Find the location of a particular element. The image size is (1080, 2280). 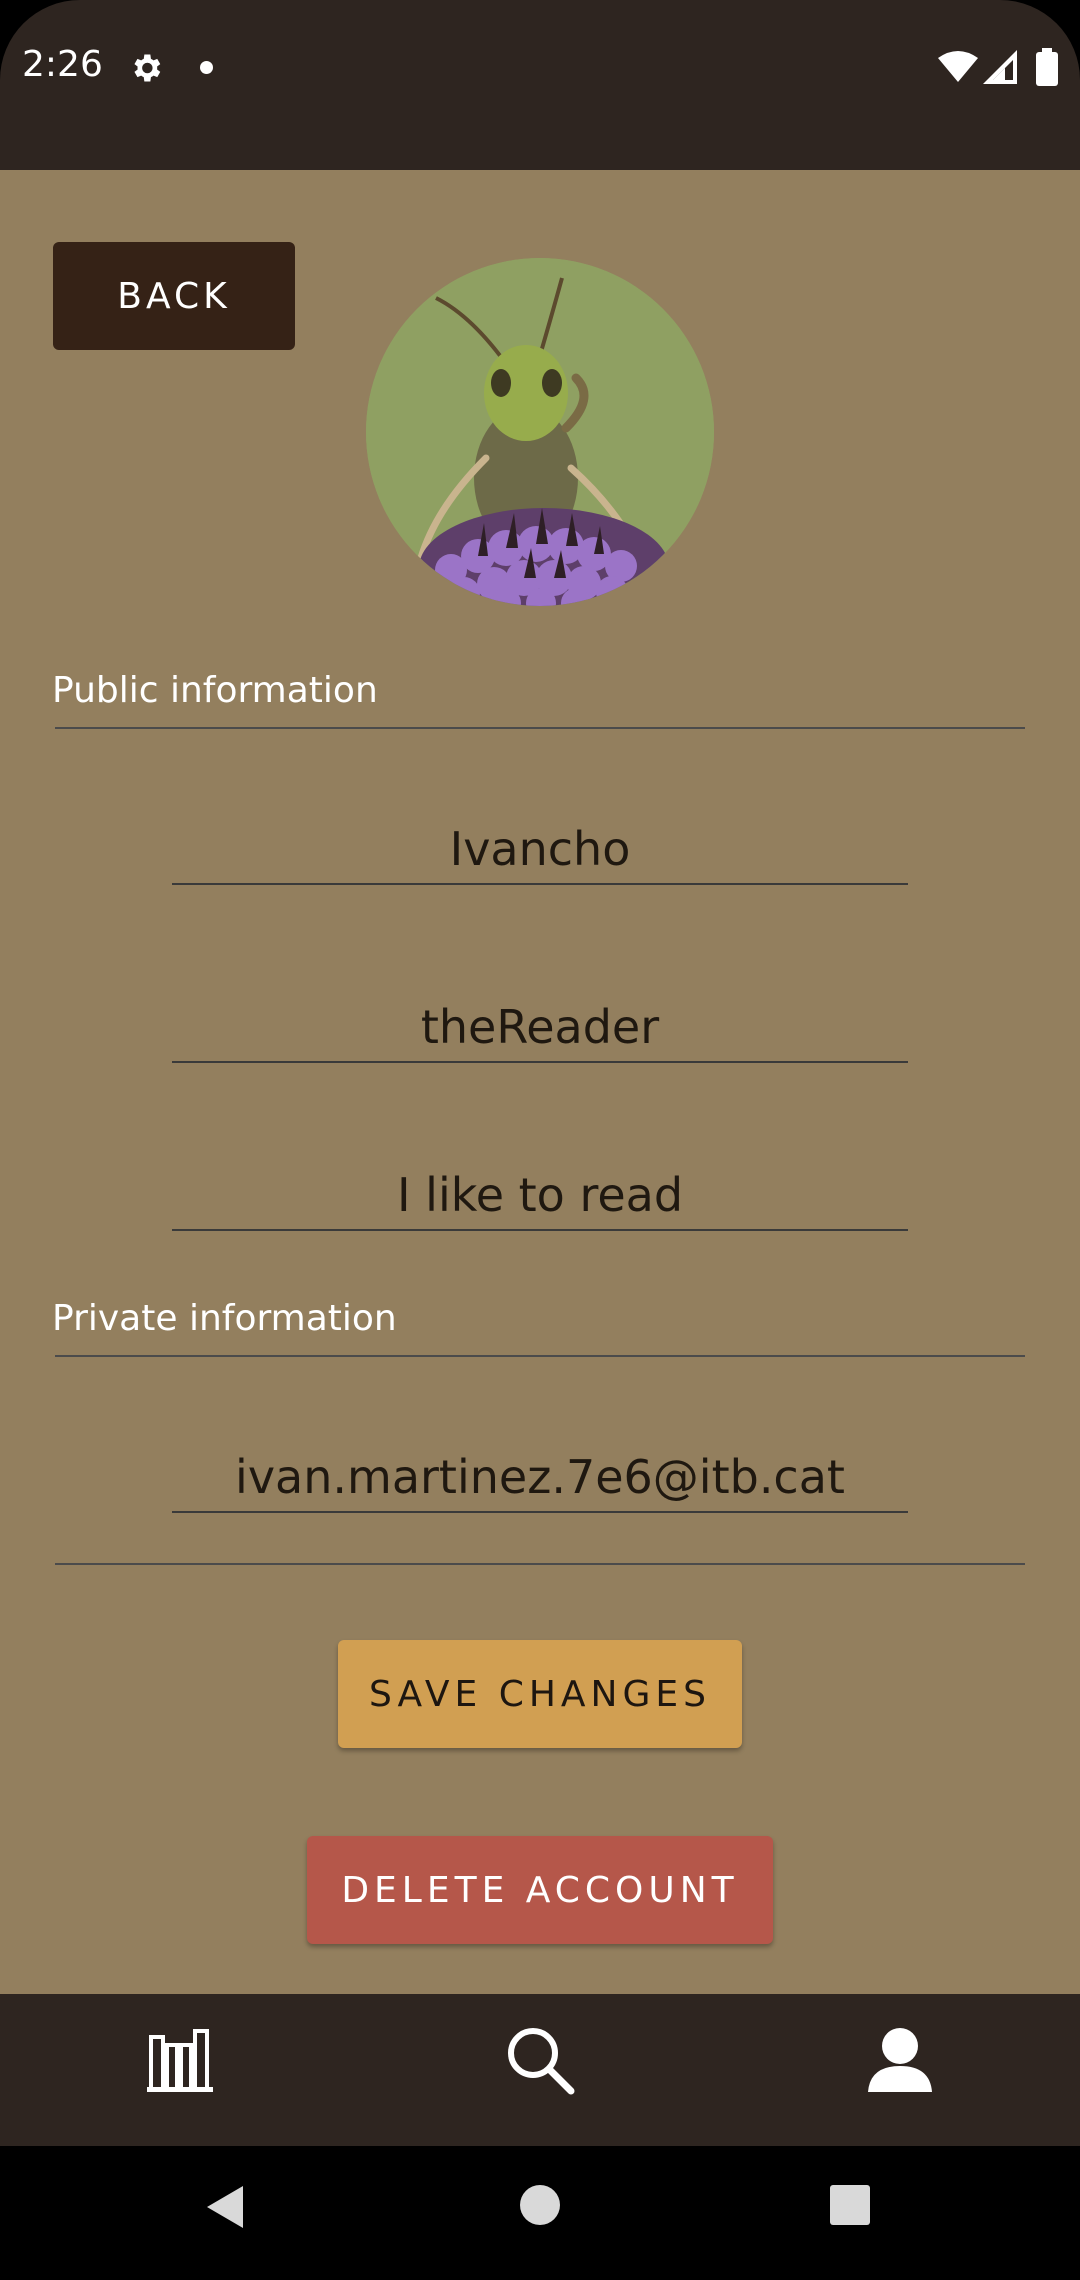

search-icon is located at coordinates (540, 2062).